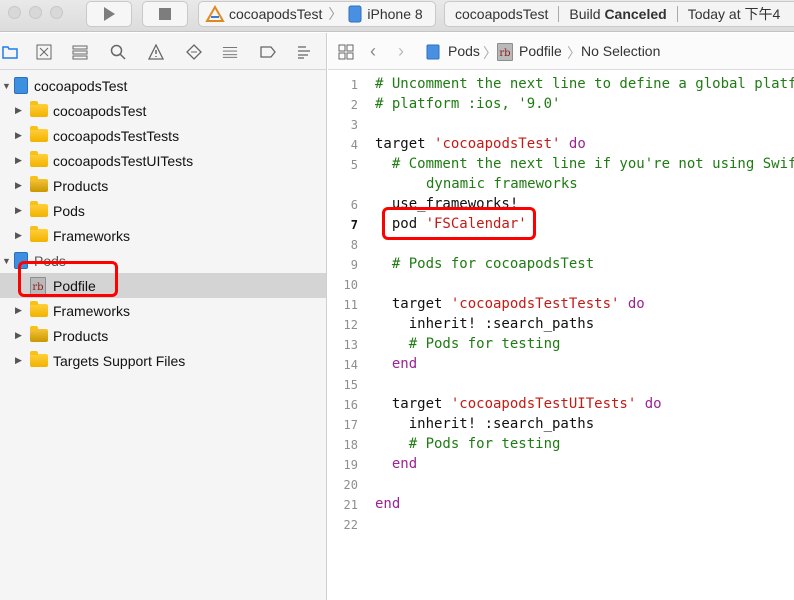 This screenshot has height=600, width=794. I want to click on scheme-selector: cocoapodsTest 〉 iPhone 8, so click(317, 14).